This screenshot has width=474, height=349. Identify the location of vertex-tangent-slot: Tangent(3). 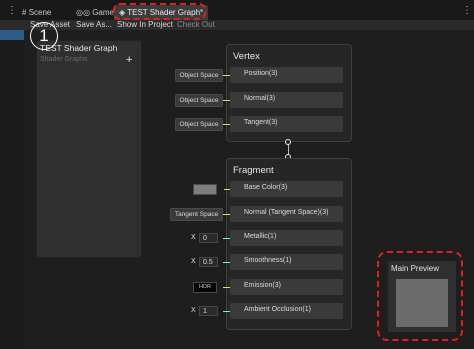
(286, 124).